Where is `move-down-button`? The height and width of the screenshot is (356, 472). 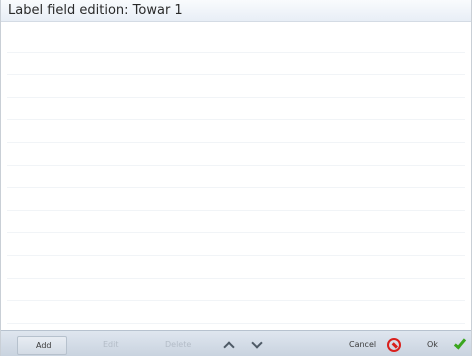
move-down-button is located at coordinates (258, 345).